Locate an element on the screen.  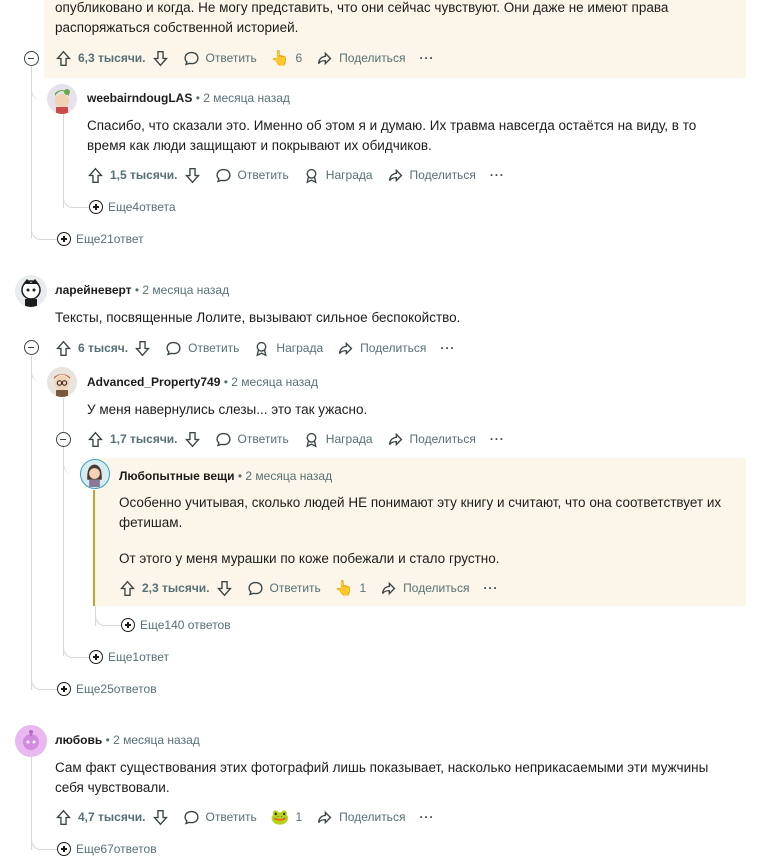
award-frog-icon: 🐸 is located at coordinates (280, 817).